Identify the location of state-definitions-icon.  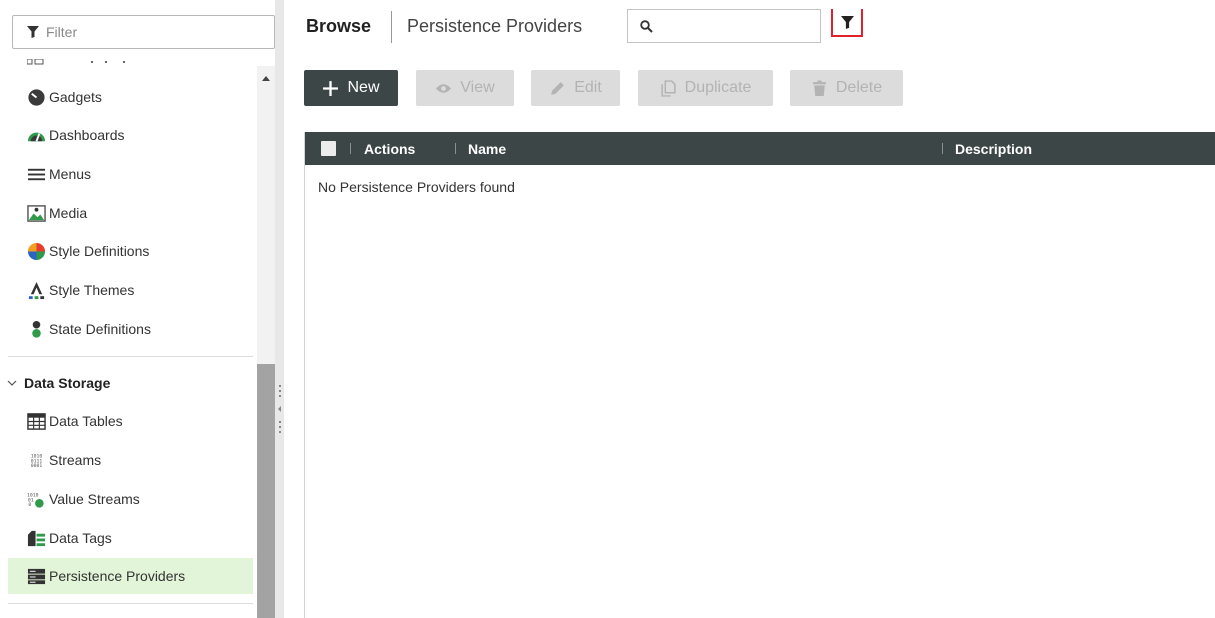
(36, 329).